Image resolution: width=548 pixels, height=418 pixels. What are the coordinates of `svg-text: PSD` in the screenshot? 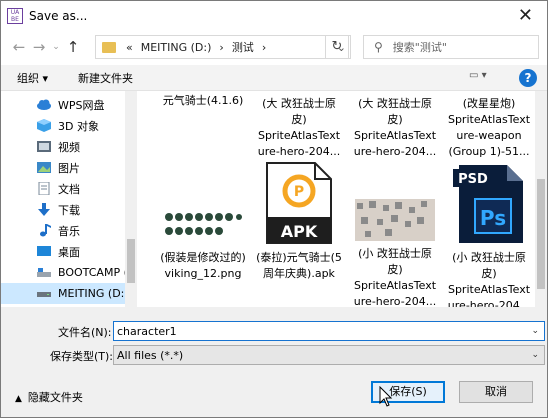 It's located at (473, 179).